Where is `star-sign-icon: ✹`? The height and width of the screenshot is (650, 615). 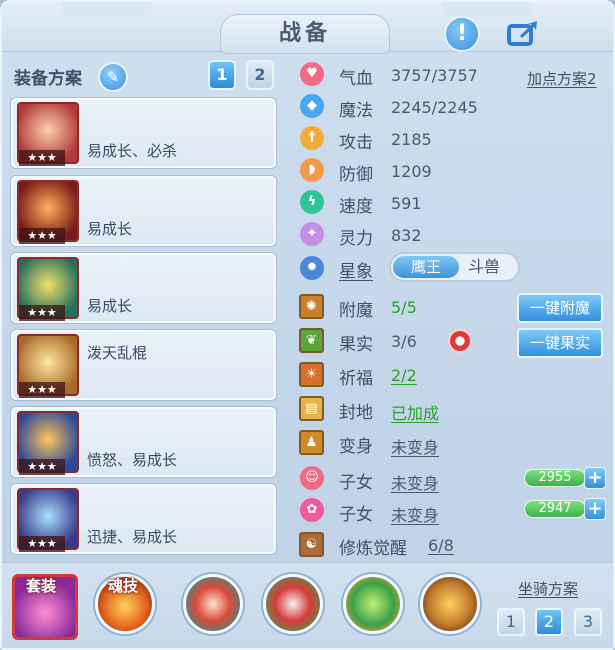
star-sign-icon: ✹ is located at coordinates (312, 268).